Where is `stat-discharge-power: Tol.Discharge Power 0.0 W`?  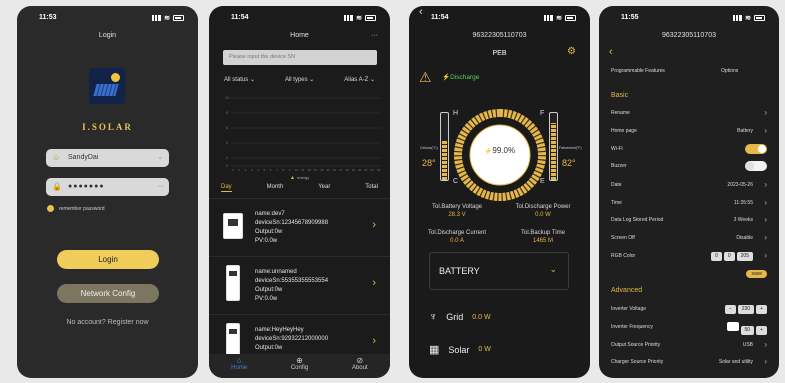
stat-discharge-power: Tol.Discharge Power 0.0 W is located at coordinates (543, 211).